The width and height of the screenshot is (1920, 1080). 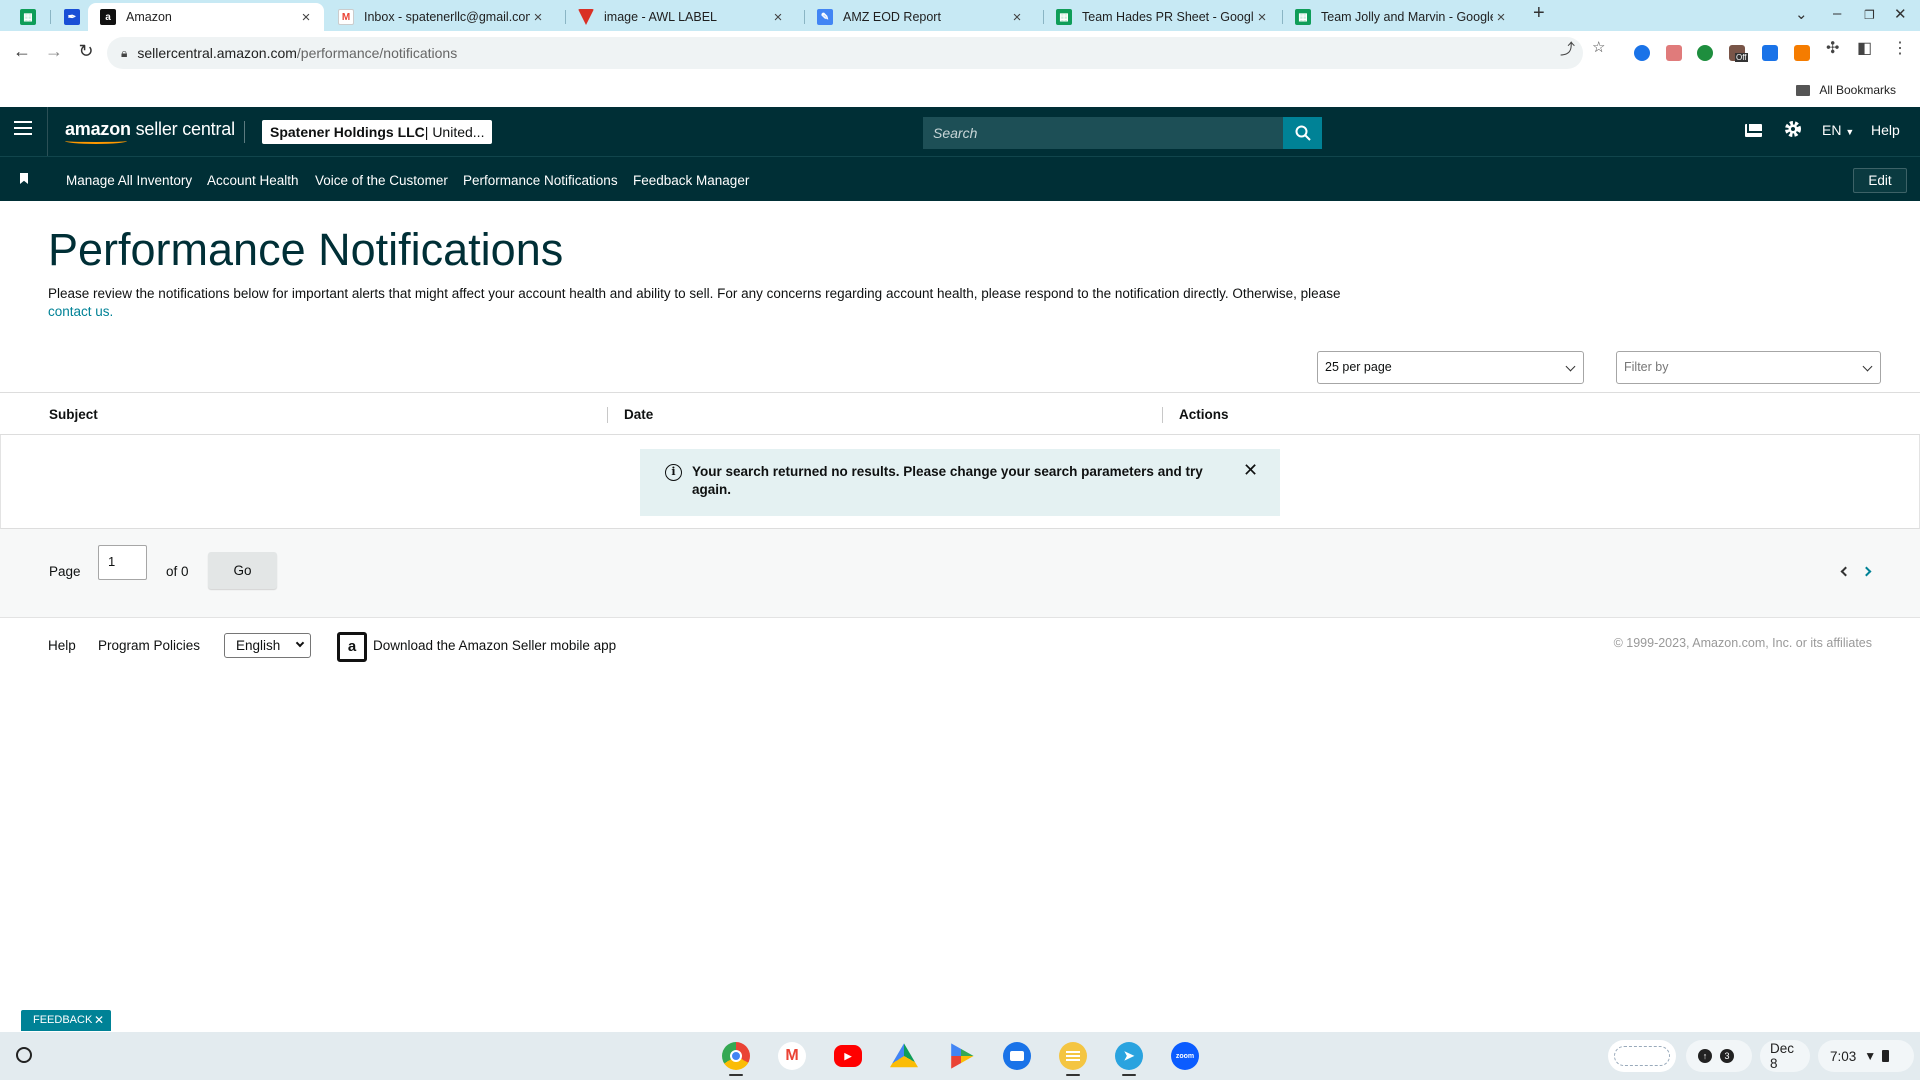 I want to click on per-page-value: 25 per page, so click(x=1358, y=367).